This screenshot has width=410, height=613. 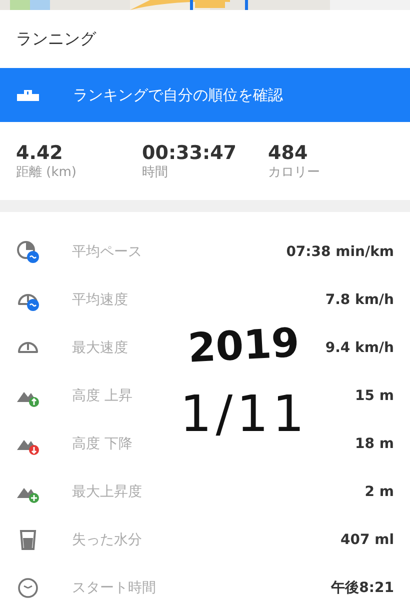 What do you see at coordinates (56, 39) in the screenshot?
I see `activity-title: ランニング` at bounding box center [56, 39].